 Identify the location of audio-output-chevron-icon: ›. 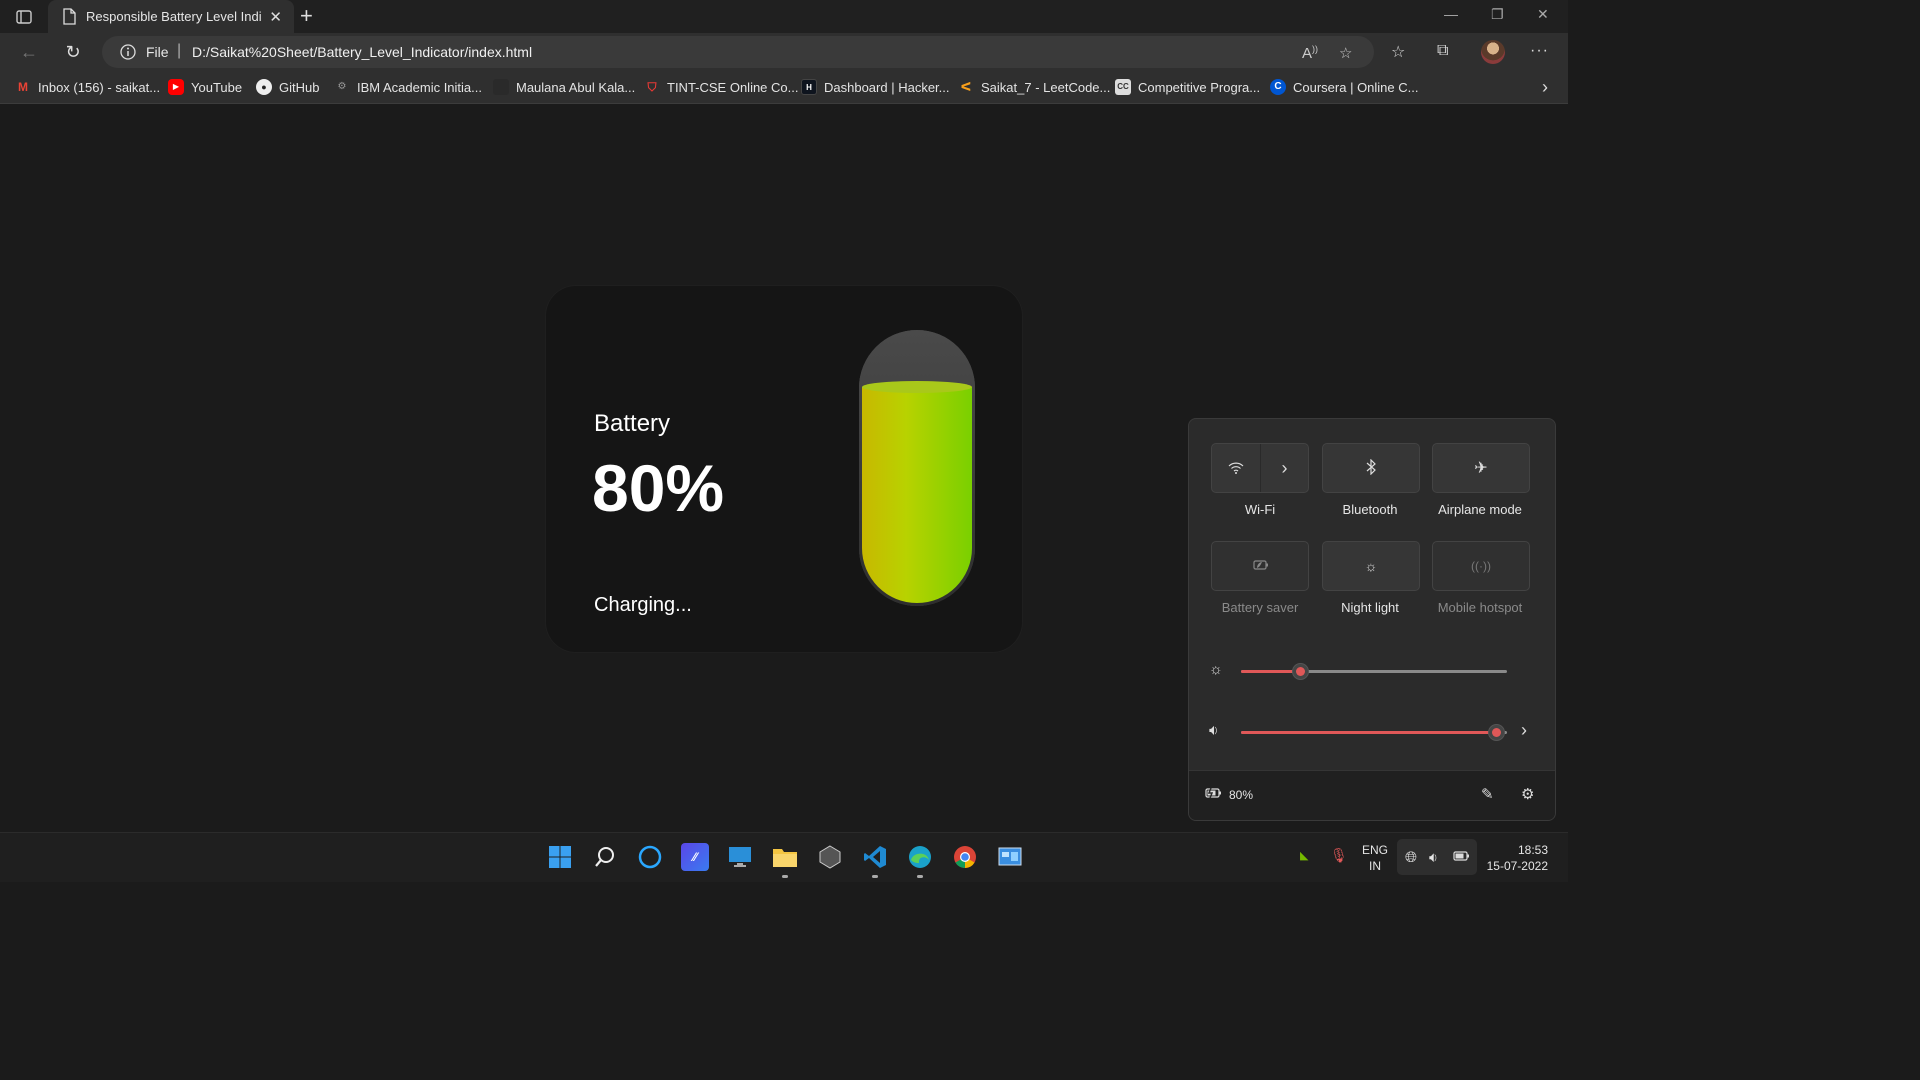
(1524, 730).